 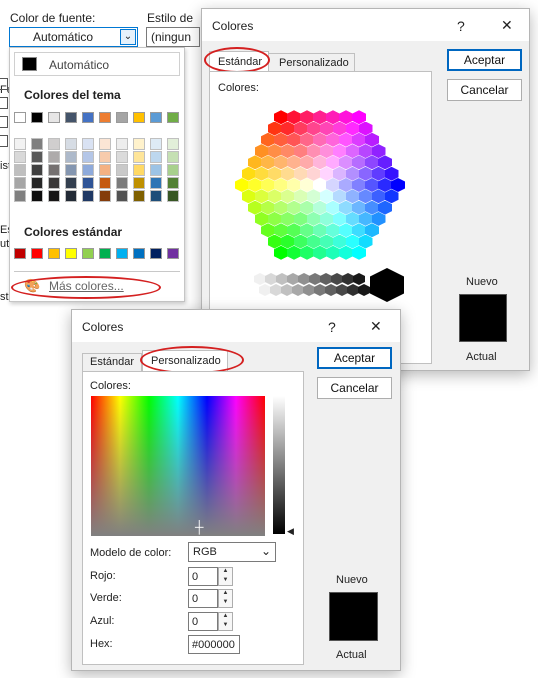 I want to click on white-hex-cell, so click(x=229, y=285).